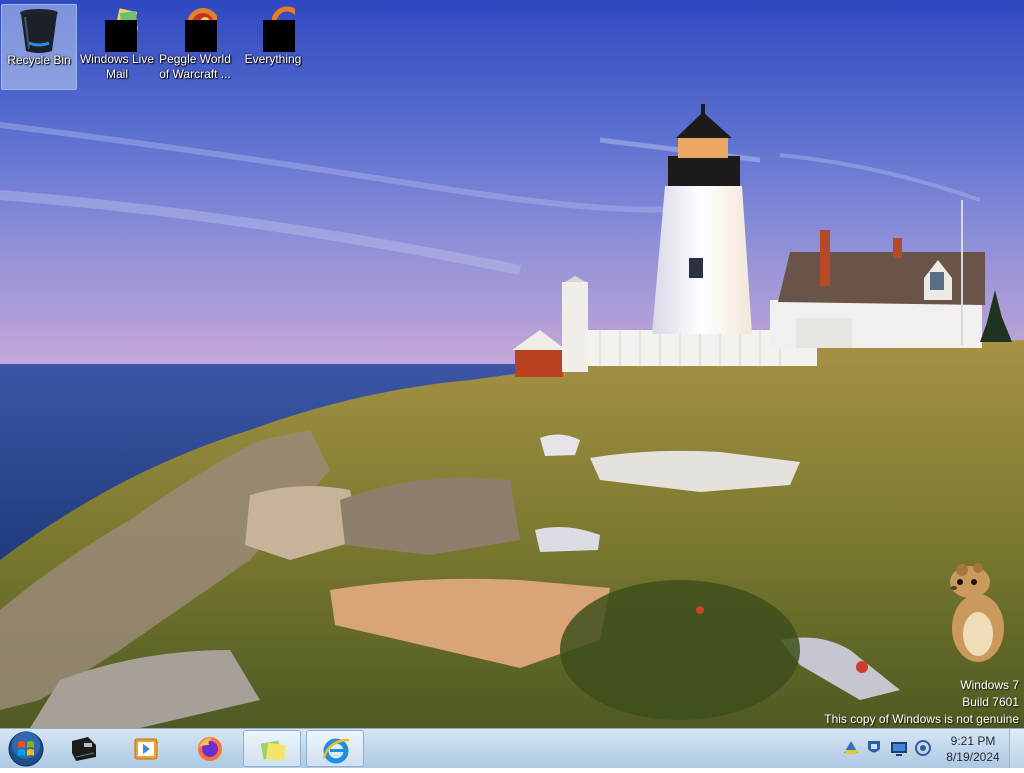  I want to click on desktop-icon-label: Everything, so click(273, 59).